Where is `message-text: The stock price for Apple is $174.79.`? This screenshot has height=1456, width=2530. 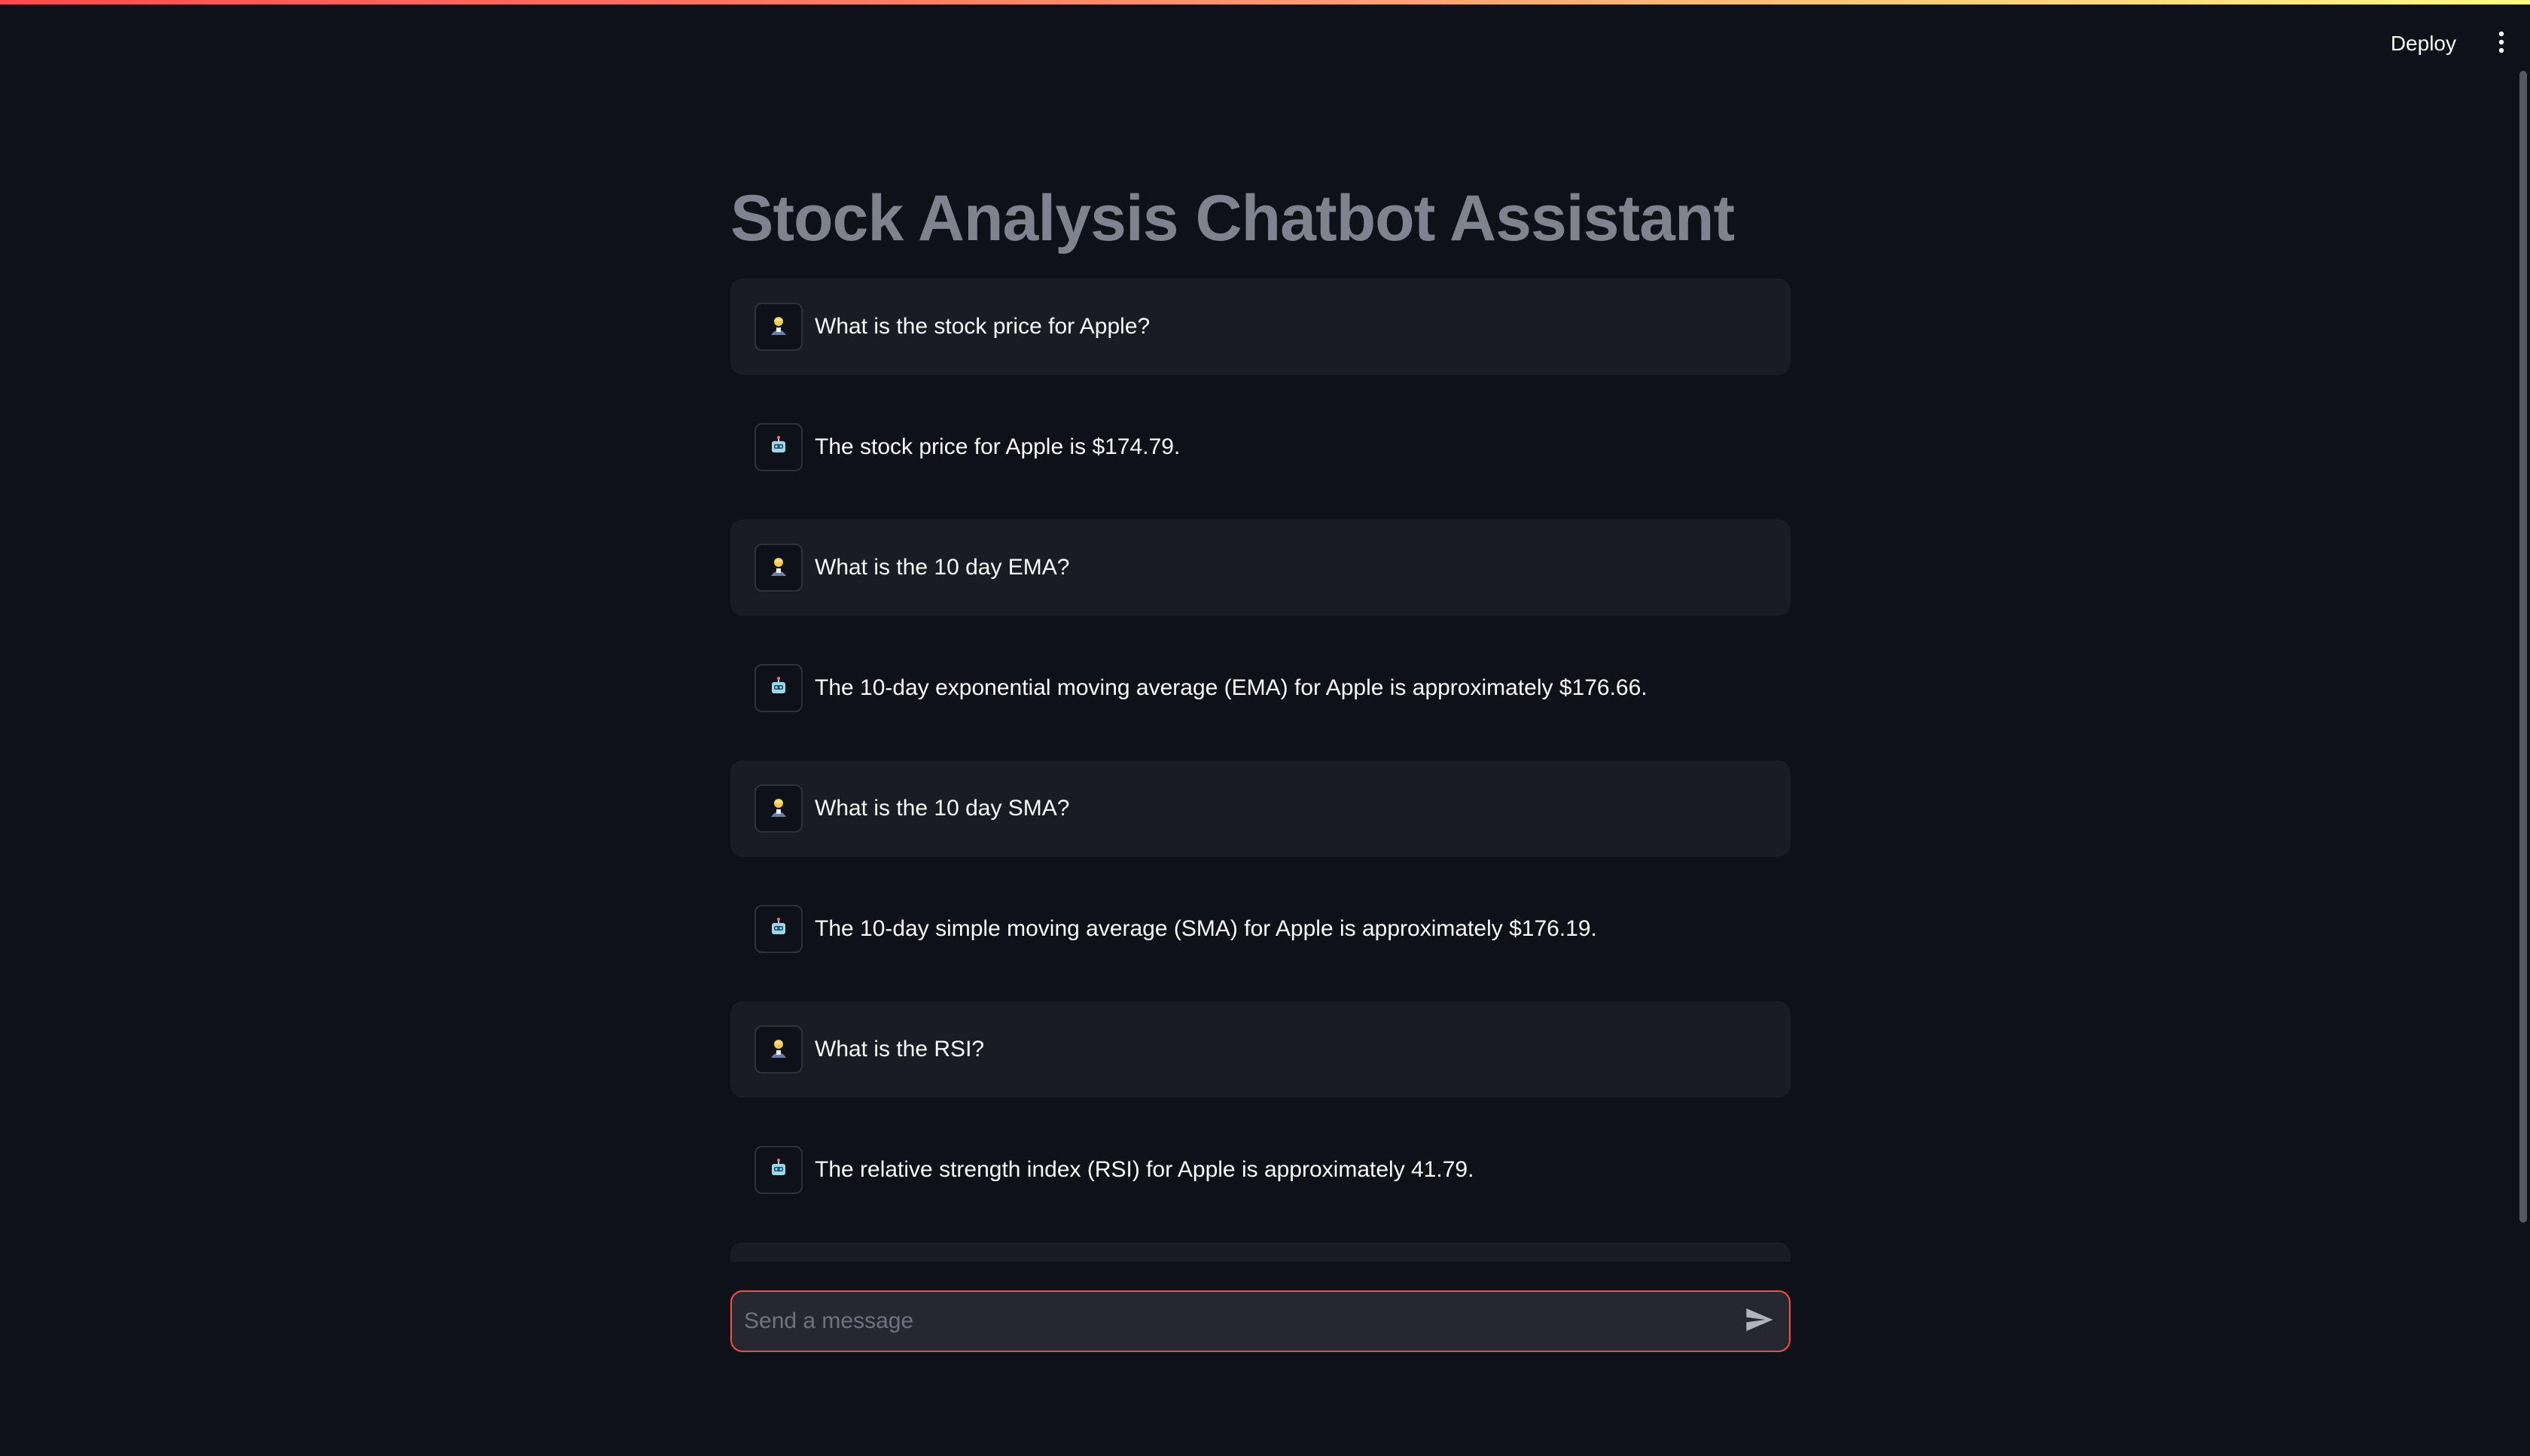 message-text: The stock price for Apple is $174.79. is located at coordinates (998, 446).